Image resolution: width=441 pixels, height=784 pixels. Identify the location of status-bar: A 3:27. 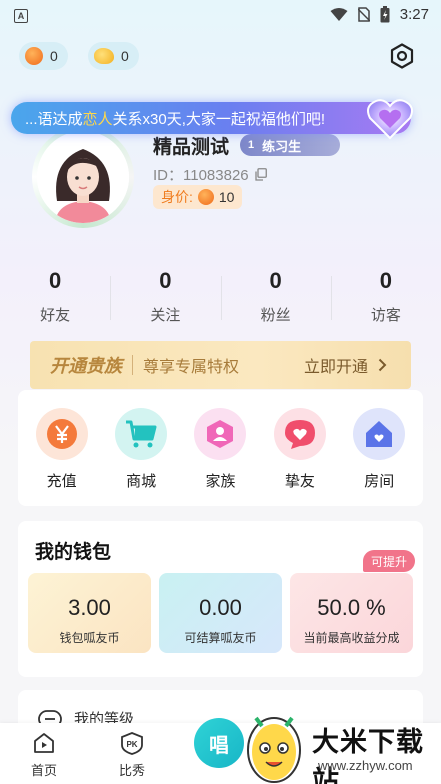
(220, 16).